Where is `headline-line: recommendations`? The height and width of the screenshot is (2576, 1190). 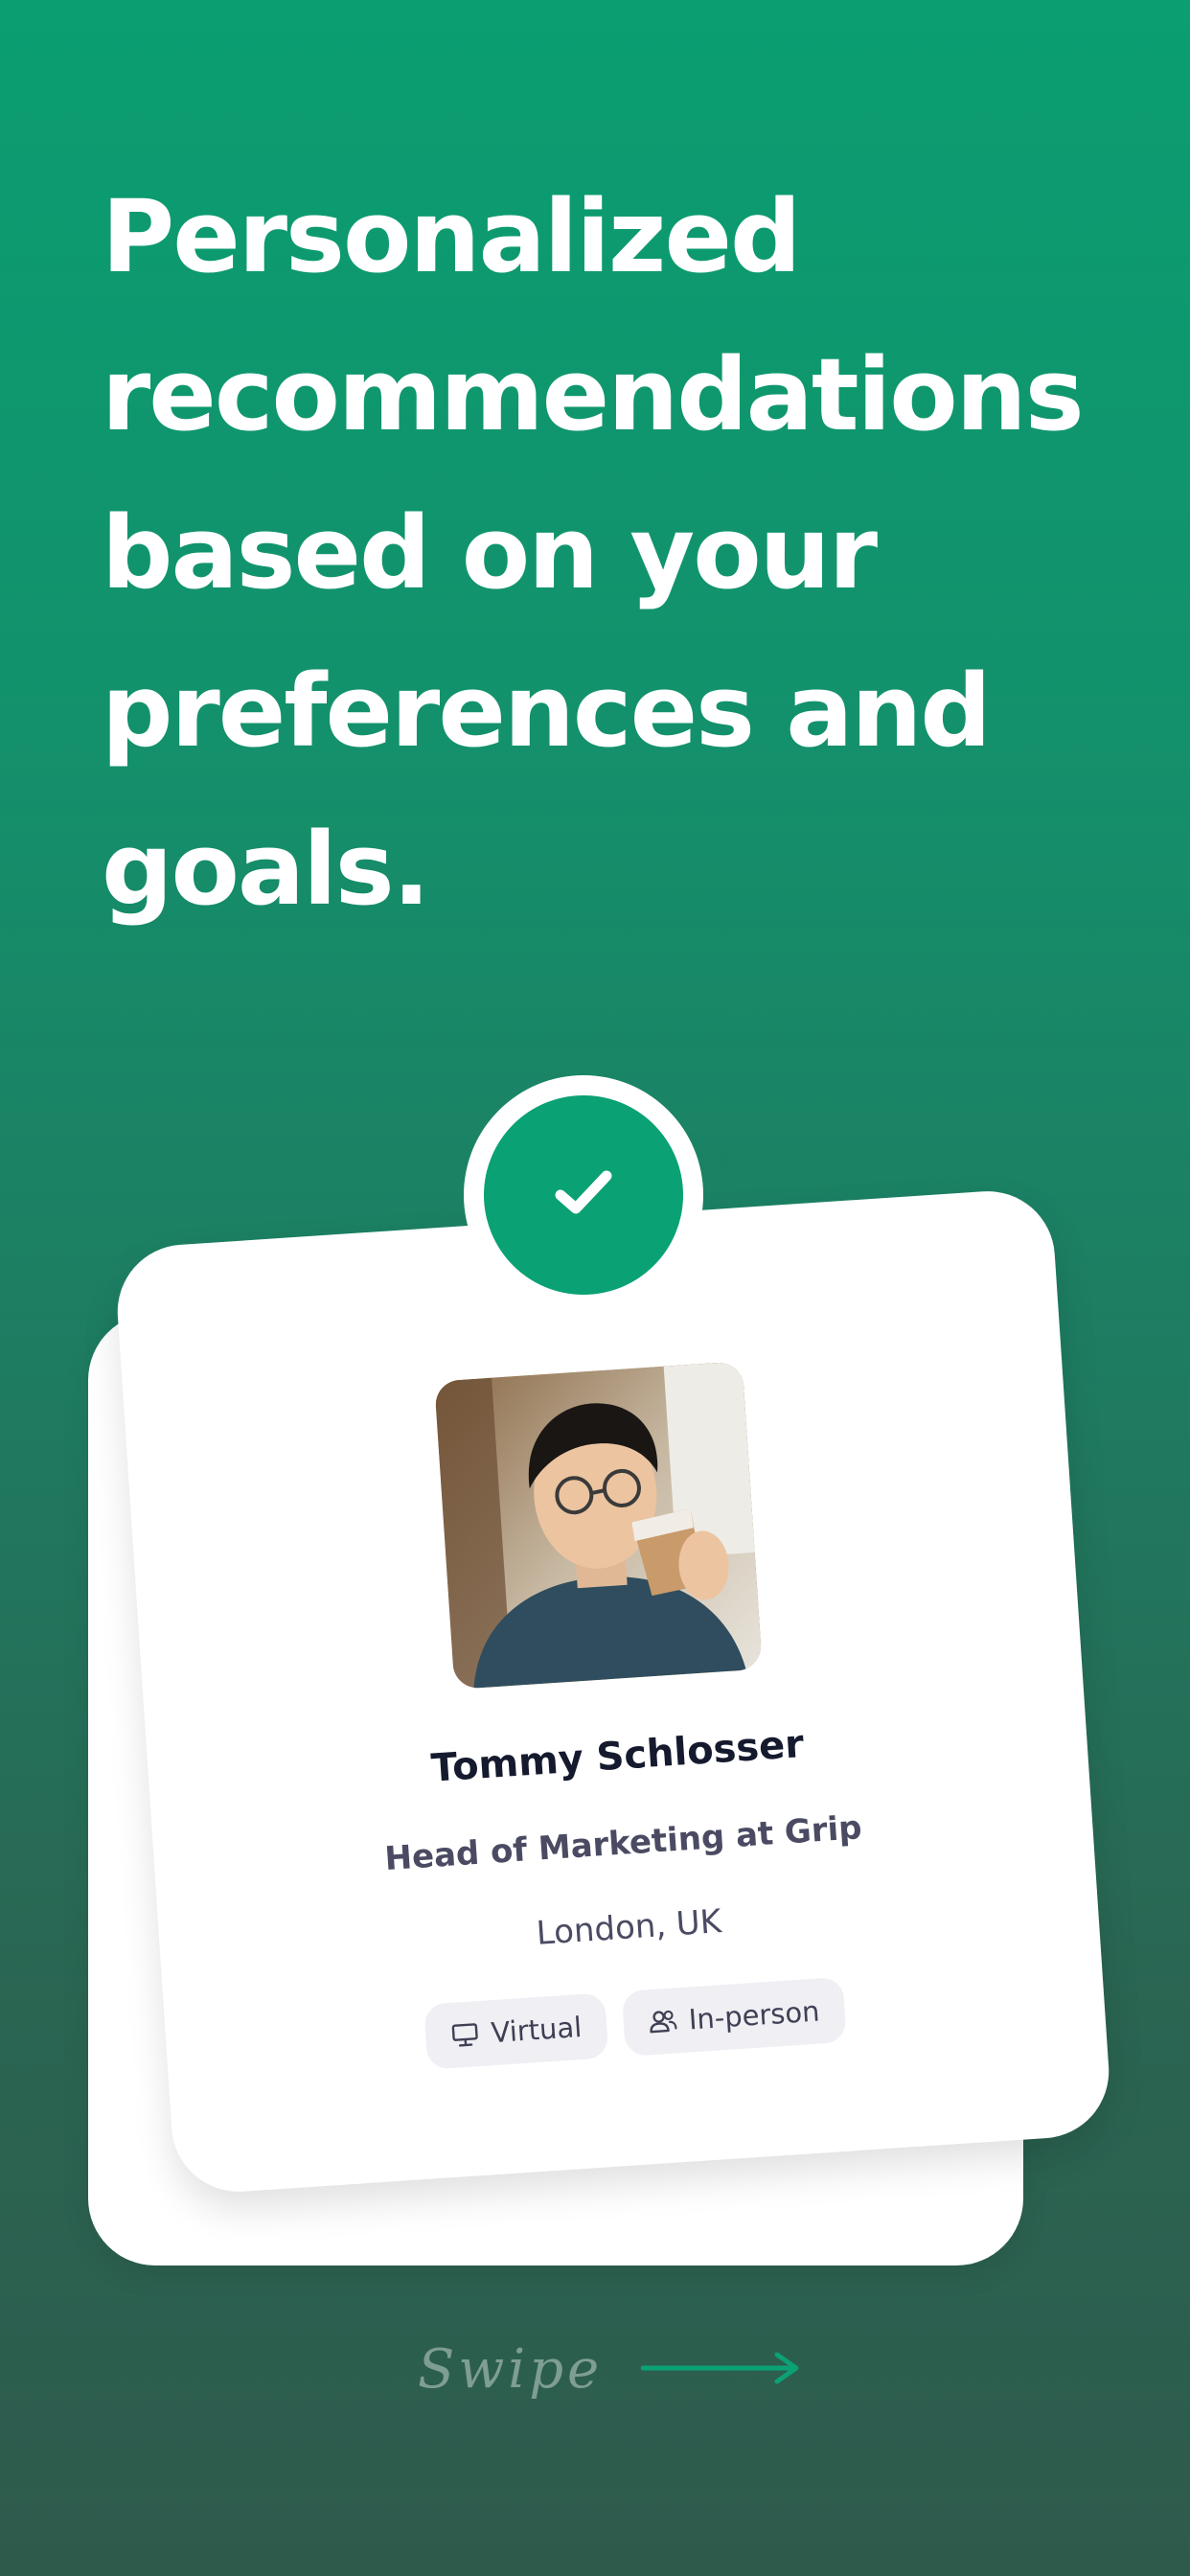
headline-line: recommendations is located at coordinates (593, 394).